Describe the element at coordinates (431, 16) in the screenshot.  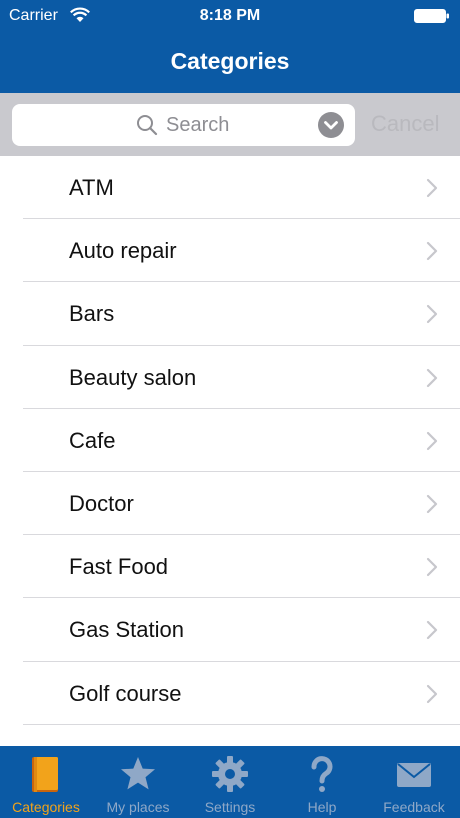
I see `battery-icon` at that location.